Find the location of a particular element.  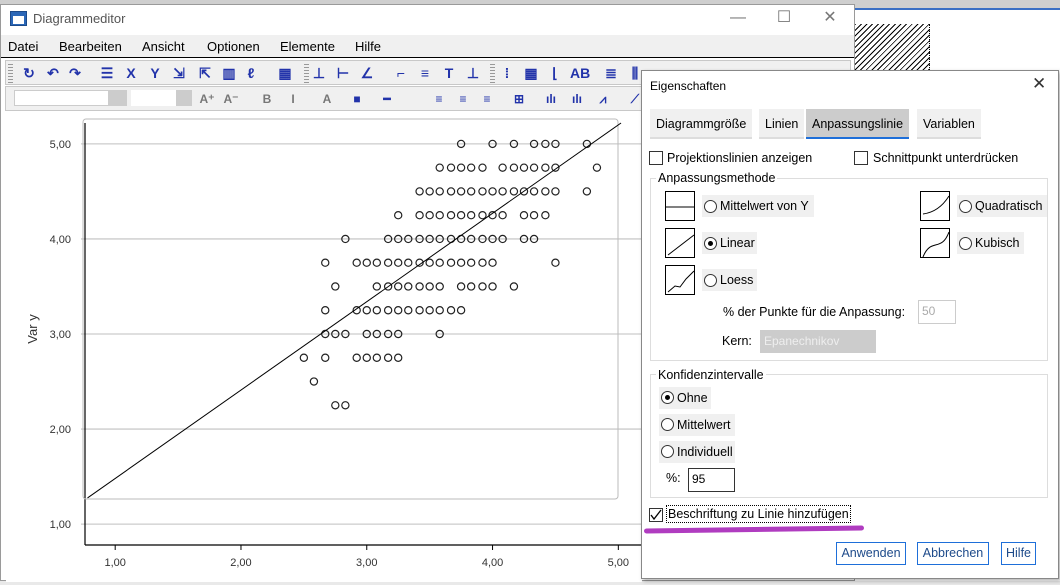

line-chart-icon: ⩘ is located at coordinates (603, 99).